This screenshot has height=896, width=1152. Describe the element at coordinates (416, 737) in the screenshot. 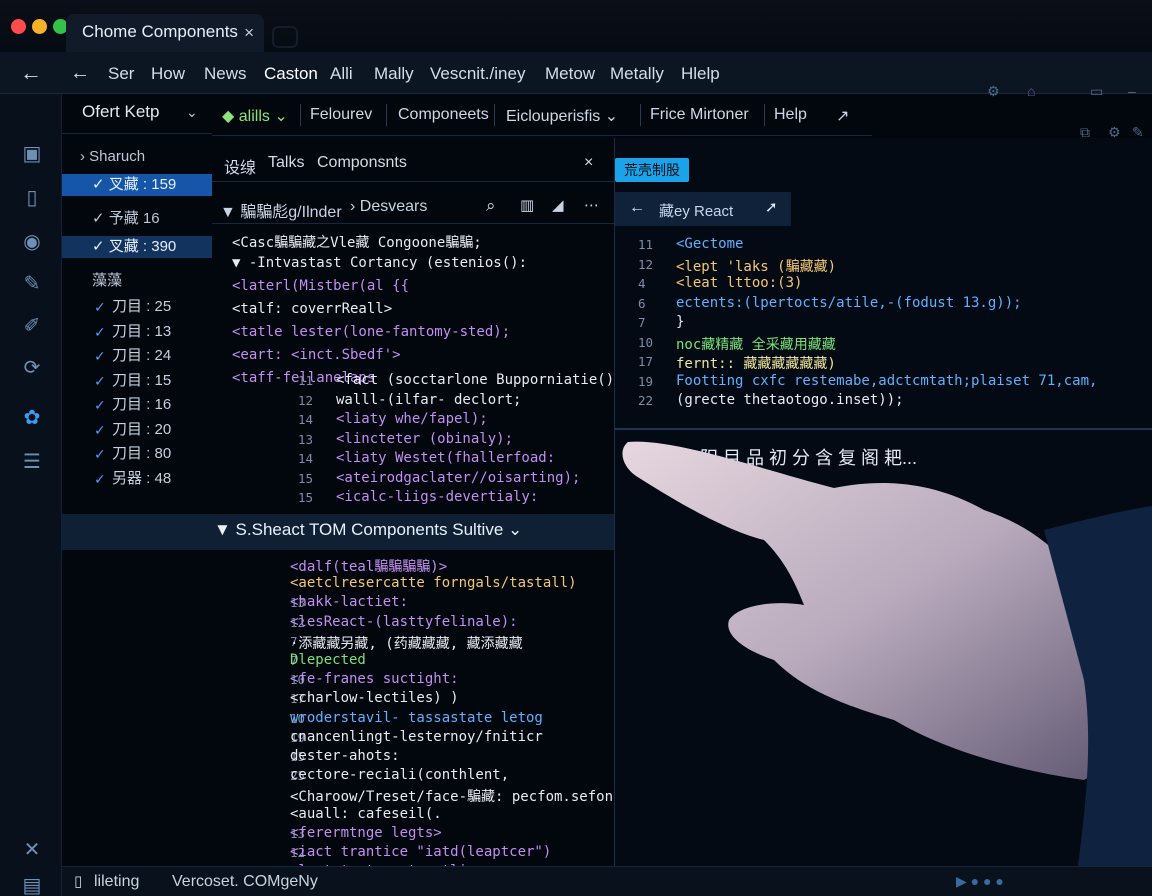

I see `code-line: cnancenlingt-lesternoy/fniticr` at that location.